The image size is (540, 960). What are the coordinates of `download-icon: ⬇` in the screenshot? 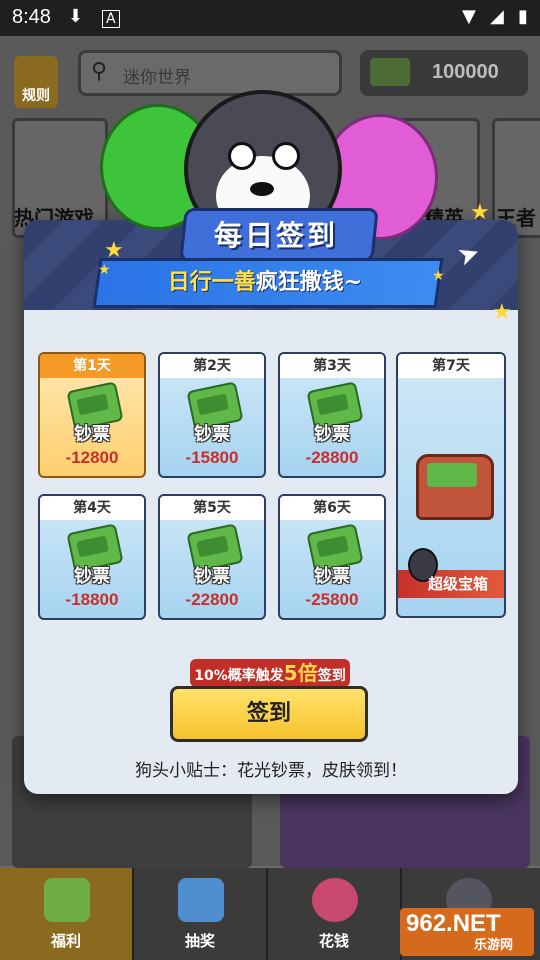 It's located at (76, 16).